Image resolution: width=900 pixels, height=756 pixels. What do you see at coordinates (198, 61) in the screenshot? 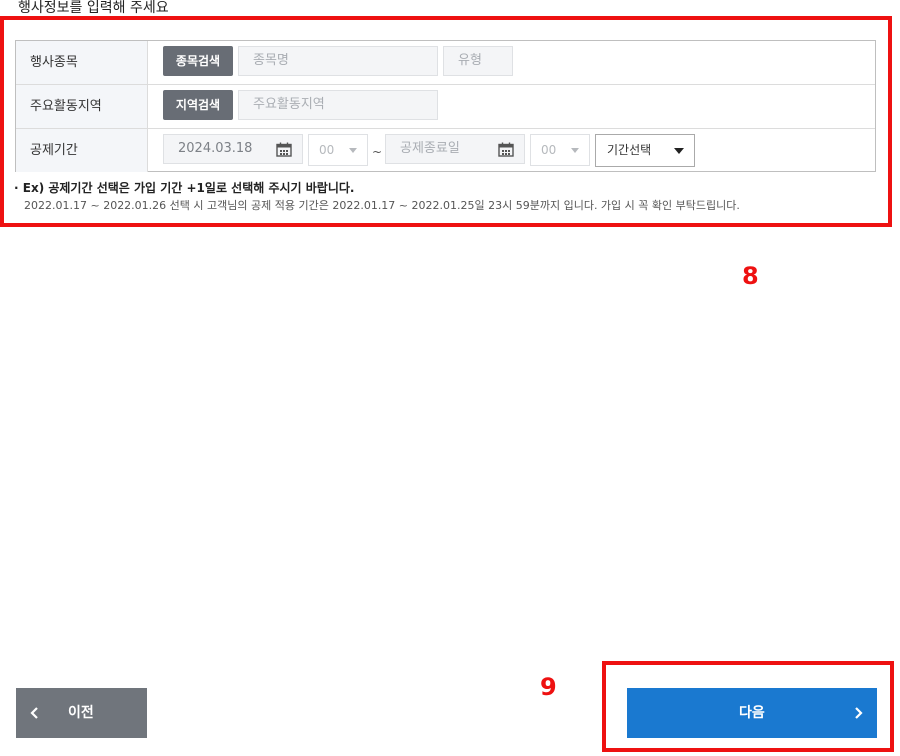
I see `category-search-button: 종목검색` at bounding box center [198, 61].